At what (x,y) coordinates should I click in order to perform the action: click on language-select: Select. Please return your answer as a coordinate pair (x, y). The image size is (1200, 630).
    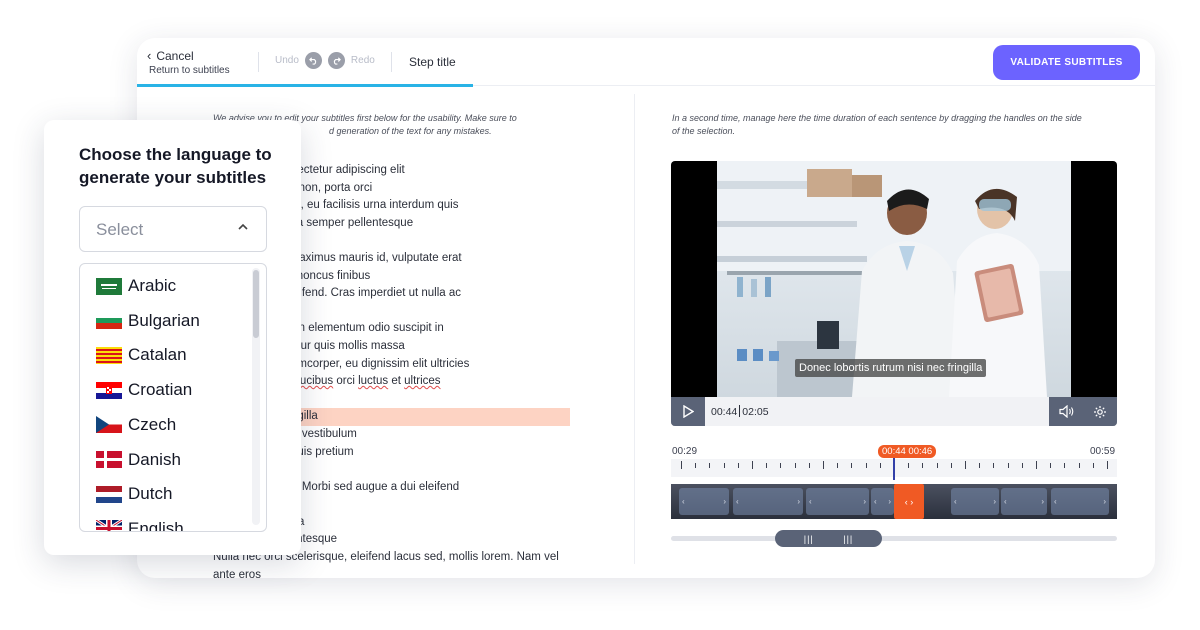
    Looking at the image, I should click on (173, 229).